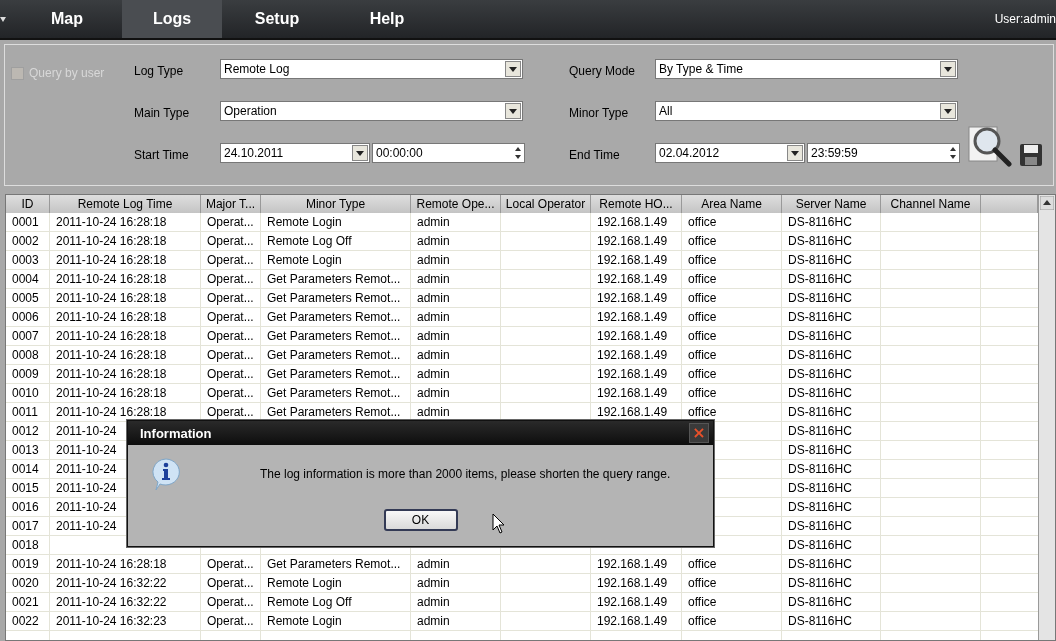 The image size is (1056, 641). What do you see at coordinates (420, 520) in the screenshot?
I see `ok-button: OK` at bounding box center [420, 520].